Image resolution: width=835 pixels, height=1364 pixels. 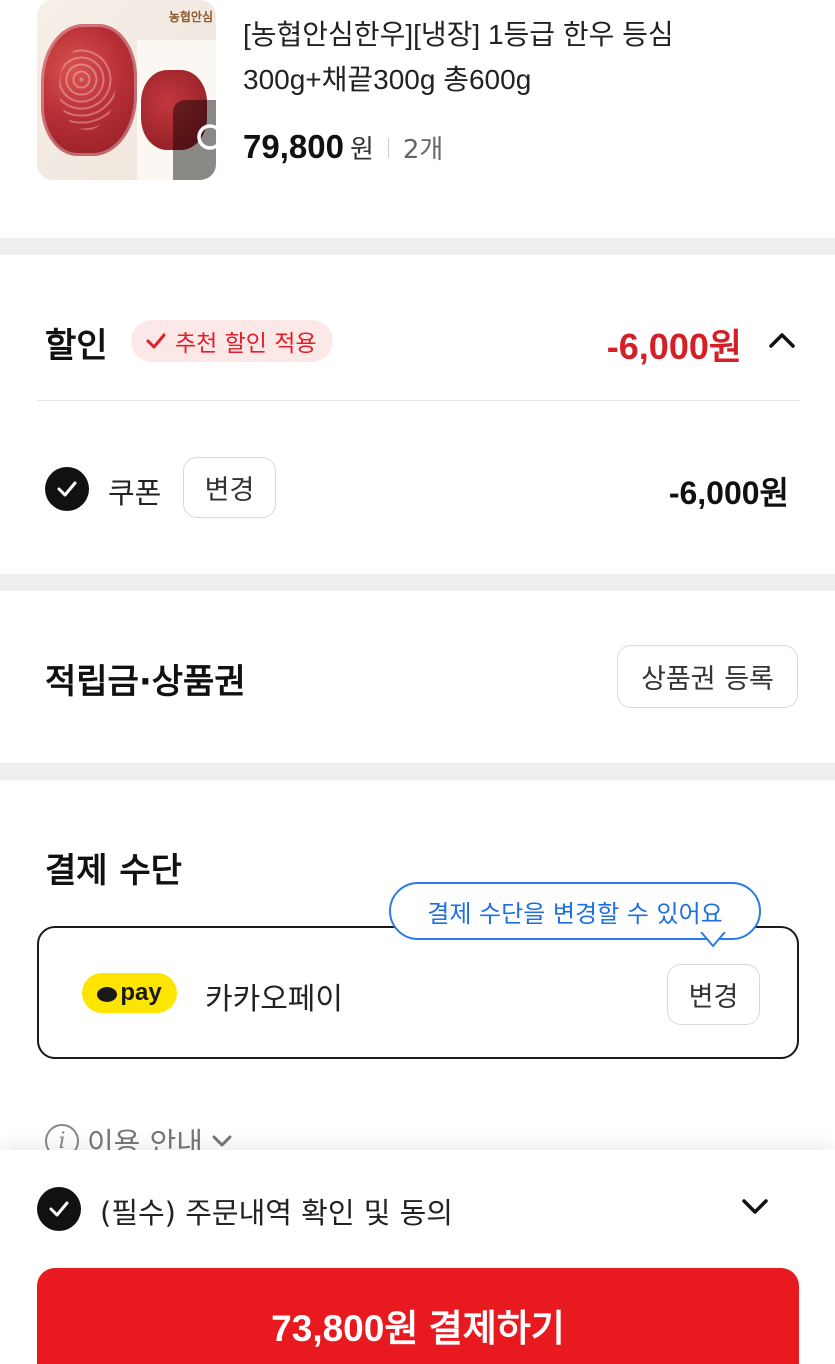 I want to click on agree-label: (필수) 주문내역 확인 및 동의, so click(x=276, y=1211).